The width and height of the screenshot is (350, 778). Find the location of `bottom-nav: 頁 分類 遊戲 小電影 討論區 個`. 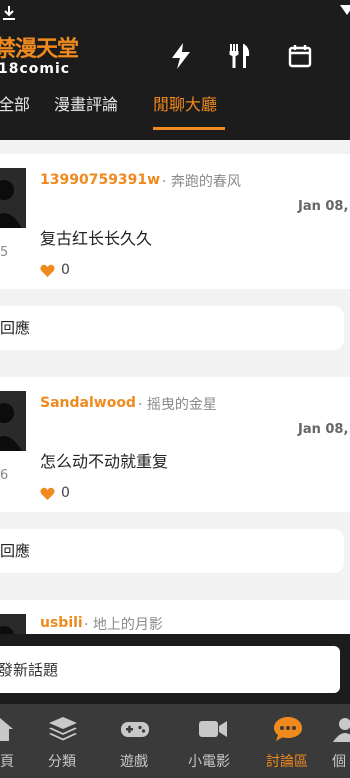

bottom-nav: 頁 分類 遊戲 小電影 討論區 個 is located at coordinates (175, 741).